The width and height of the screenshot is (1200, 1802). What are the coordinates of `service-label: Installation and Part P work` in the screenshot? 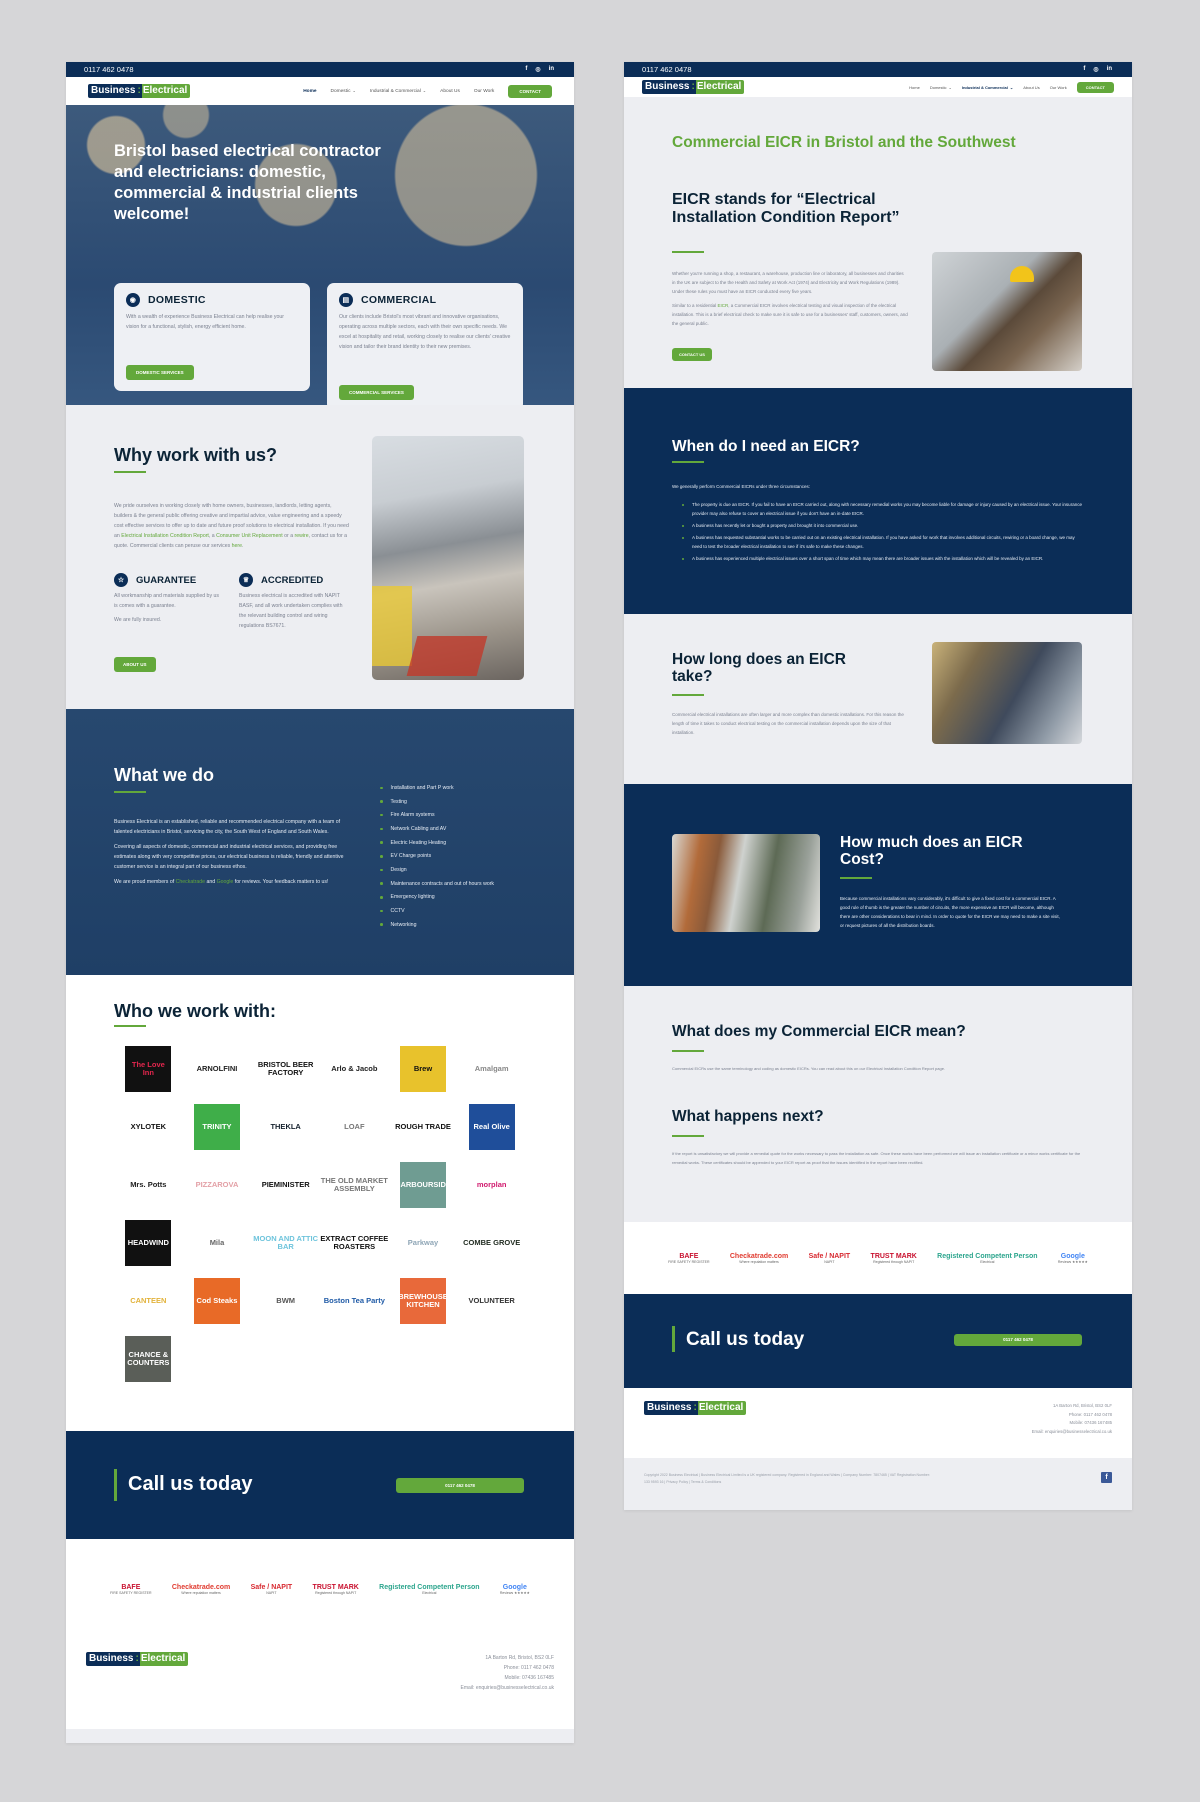 It's located at (422, 787).